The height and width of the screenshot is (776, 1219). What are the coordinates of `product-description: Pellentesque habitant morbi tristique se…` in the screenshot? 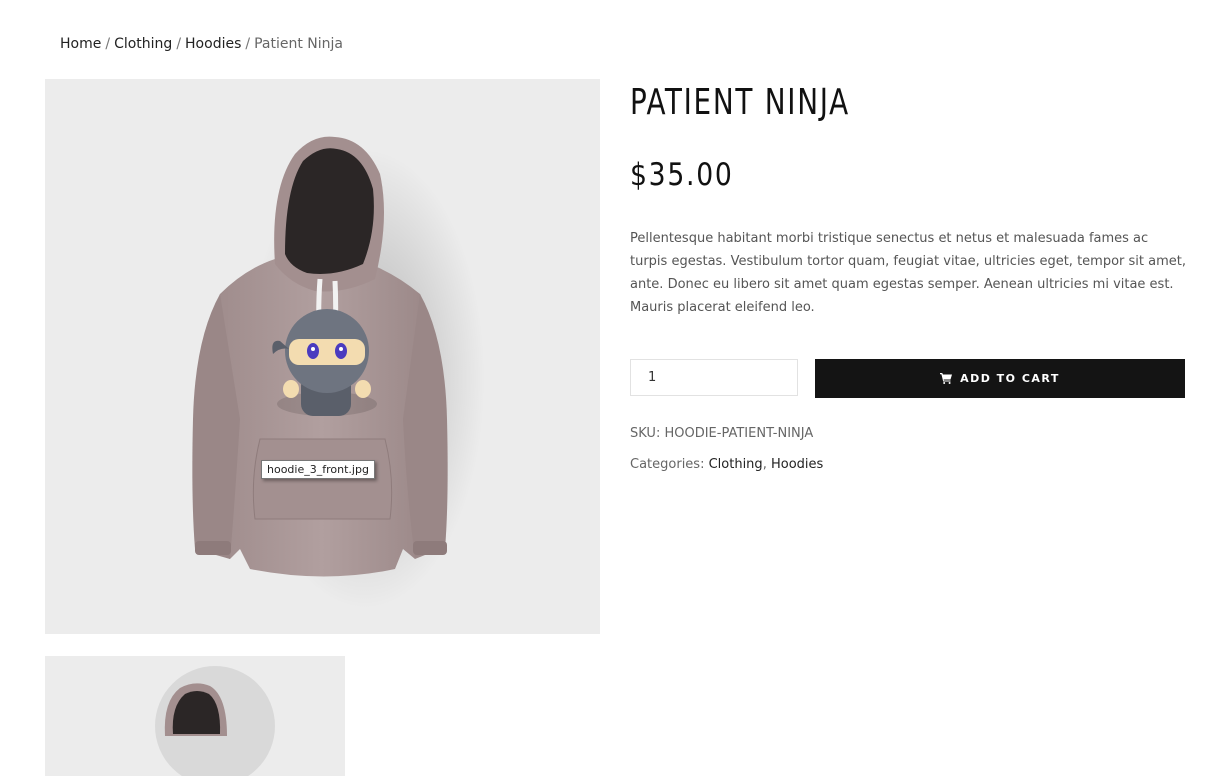 It's located at (908, 273).